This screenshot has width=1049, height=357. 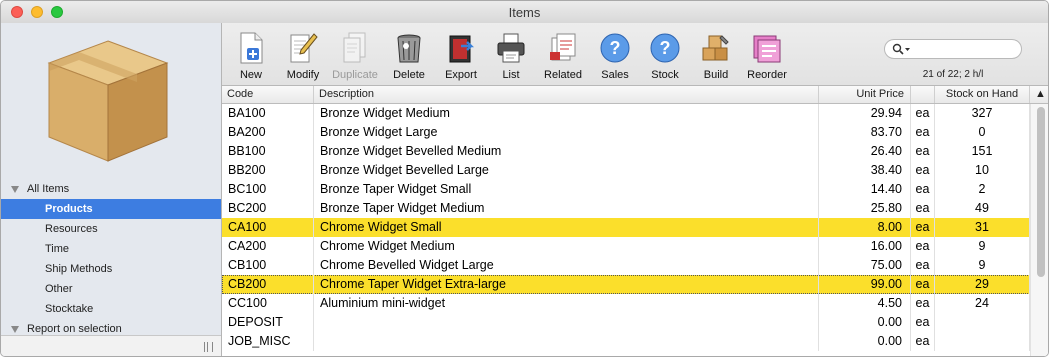 I want to click on export-icon, so click(x=462, y=49).